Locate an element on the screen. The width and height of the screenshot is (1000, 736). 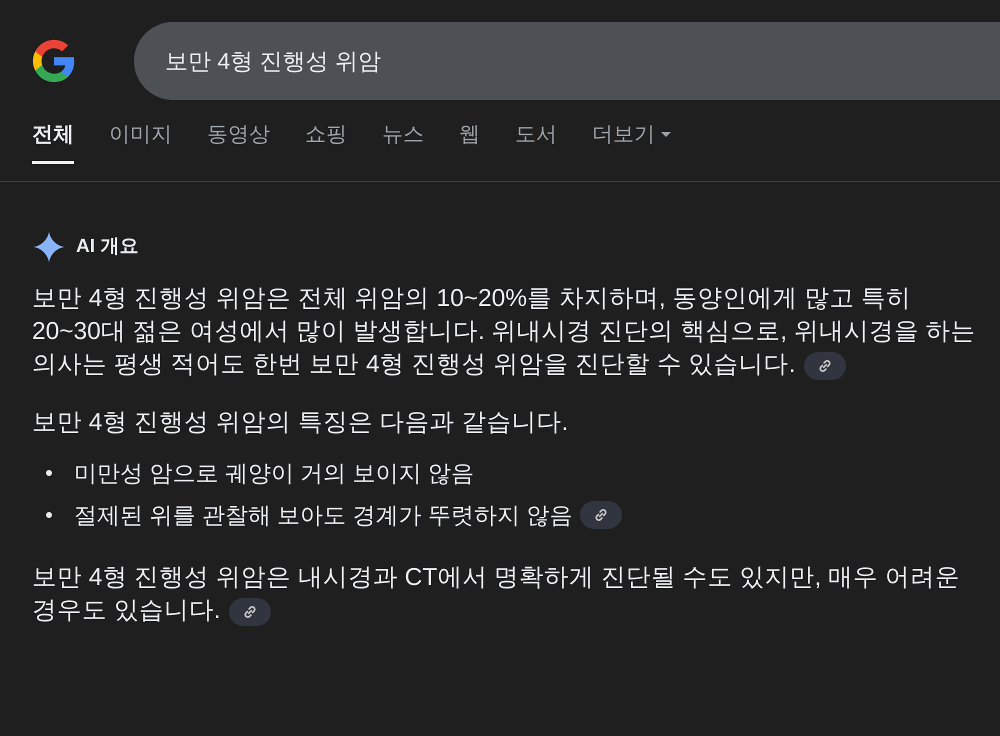
search-field: 보만 4형 진행성 위암 is located at coordinates (567, 61).